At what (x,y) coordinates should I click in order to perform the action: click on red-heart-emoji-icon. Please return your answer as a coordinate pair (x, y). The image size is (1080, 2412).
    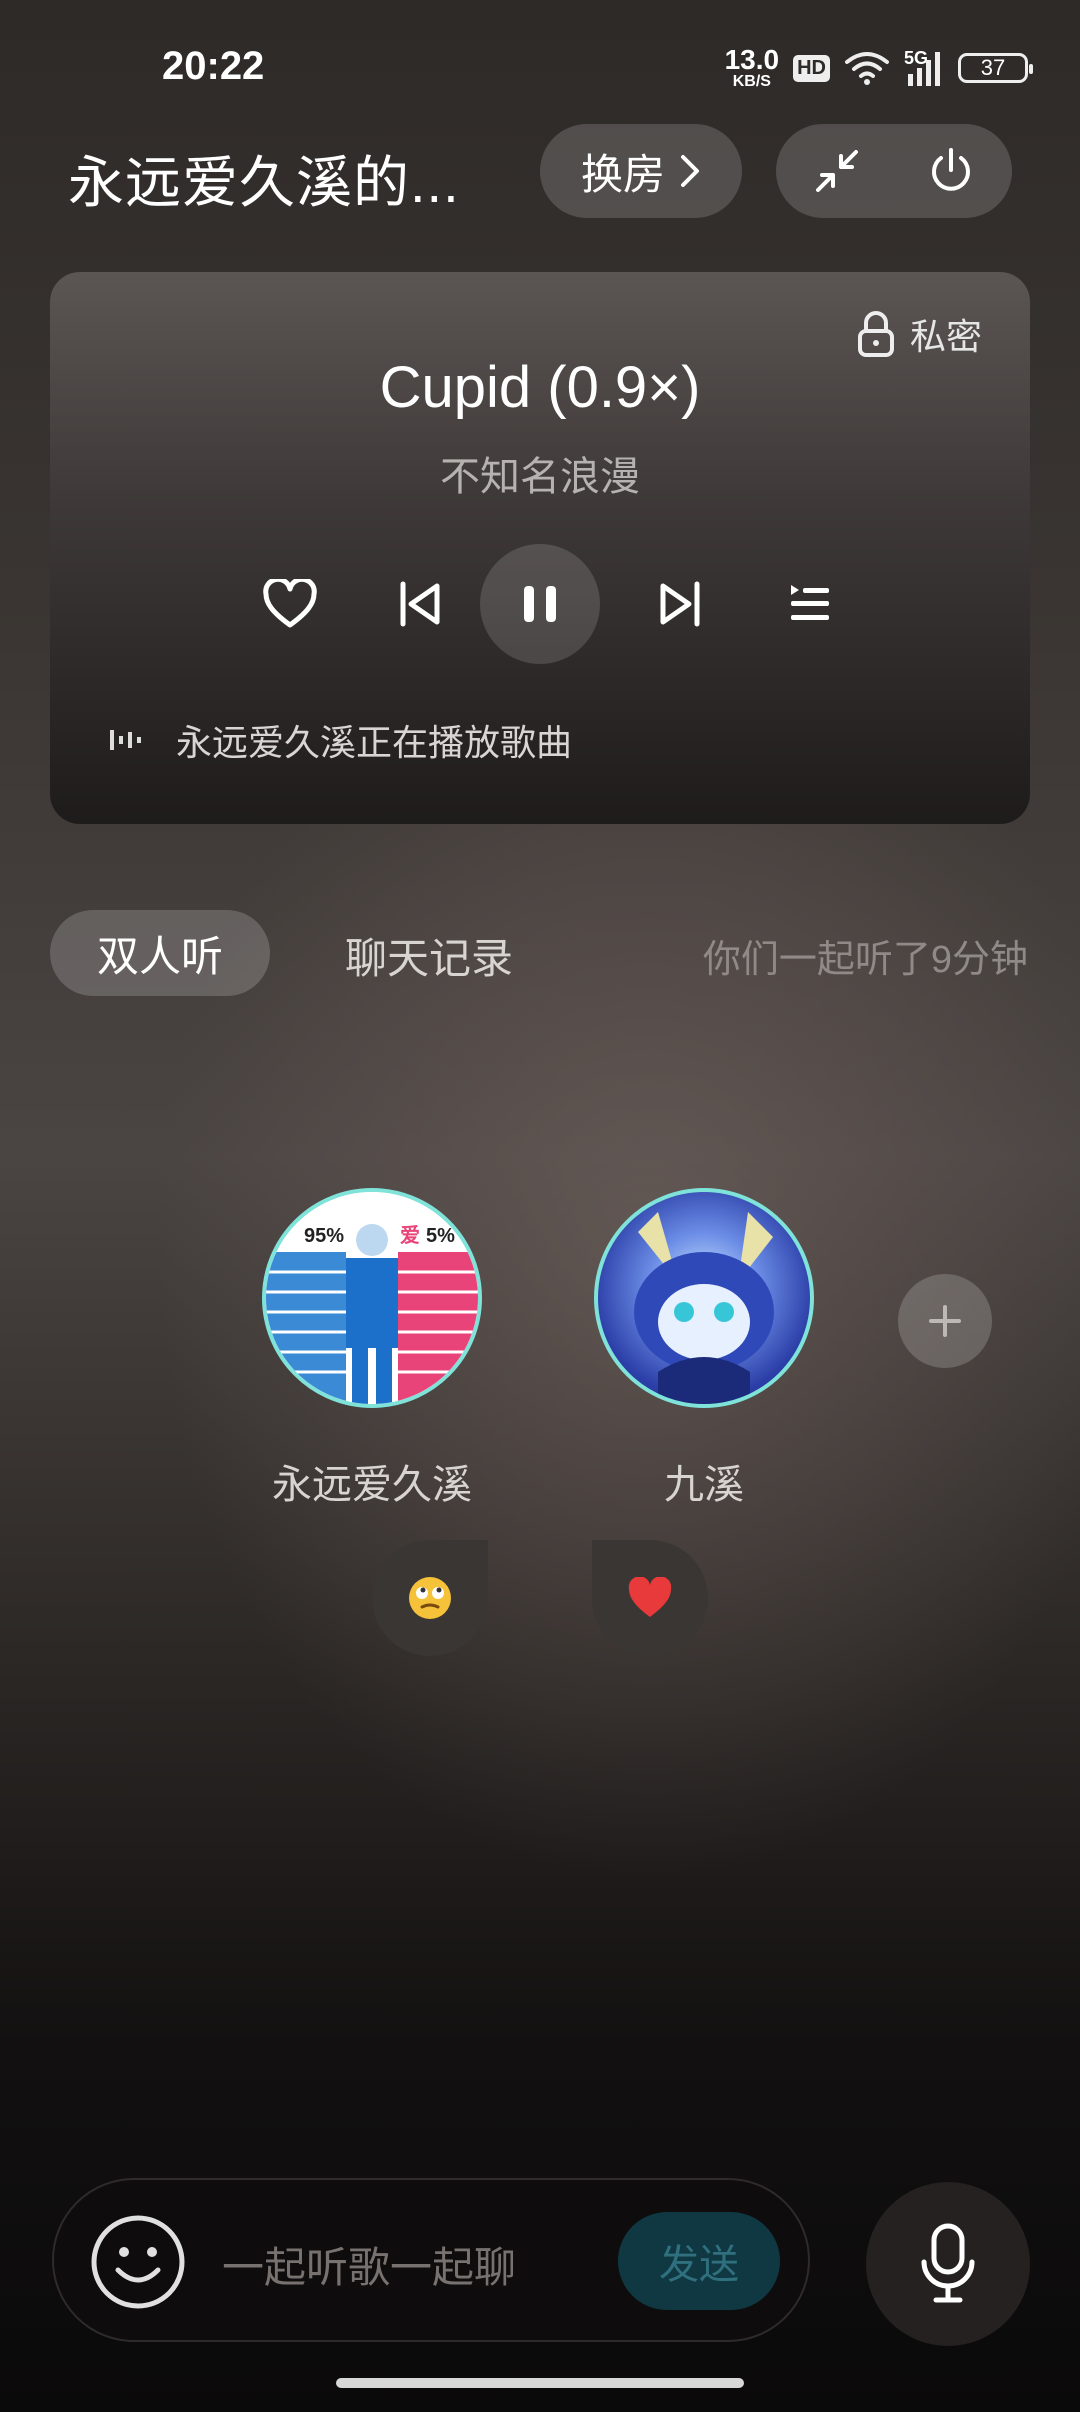
    Looking at the image, I should click on (650, 1597).